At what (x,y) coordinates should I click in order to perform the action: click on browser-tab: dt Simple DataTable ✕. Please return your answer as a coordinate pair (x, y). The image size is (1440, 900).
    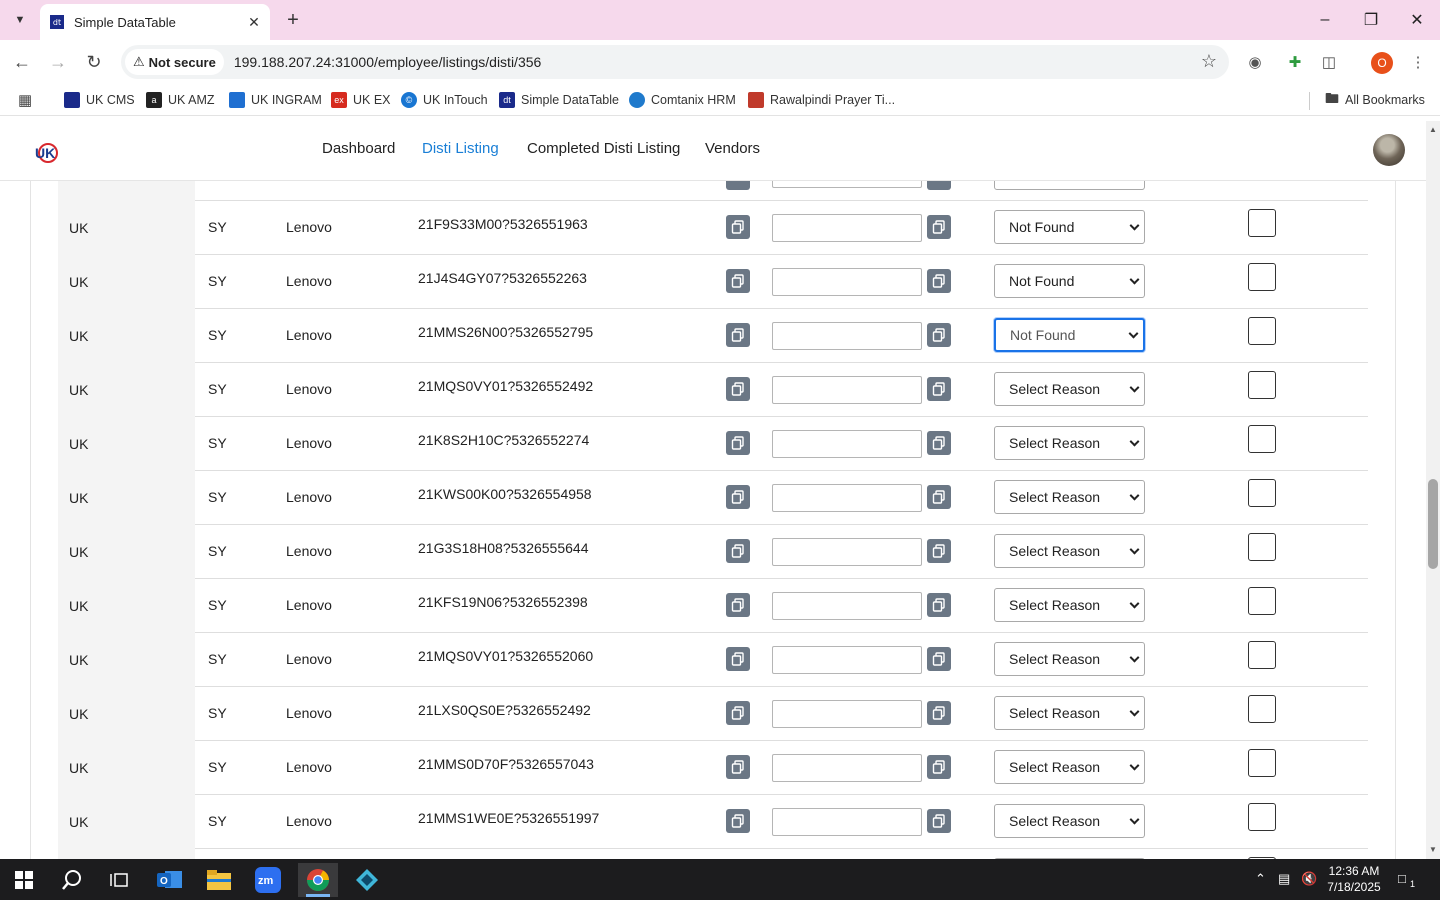
    Looking at the image, I should click on (155, 22).